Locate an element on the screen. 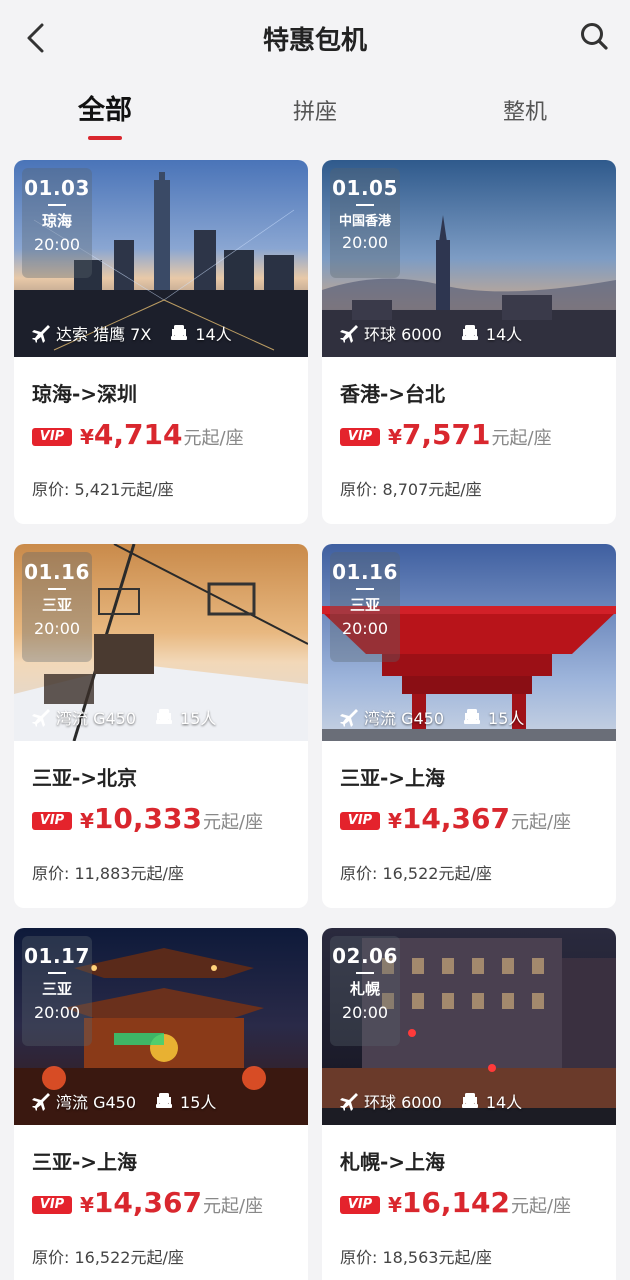 The width and height of the screenshot is (630, 1280). vip-price: 7,571 is located at coordinates (446, 434).